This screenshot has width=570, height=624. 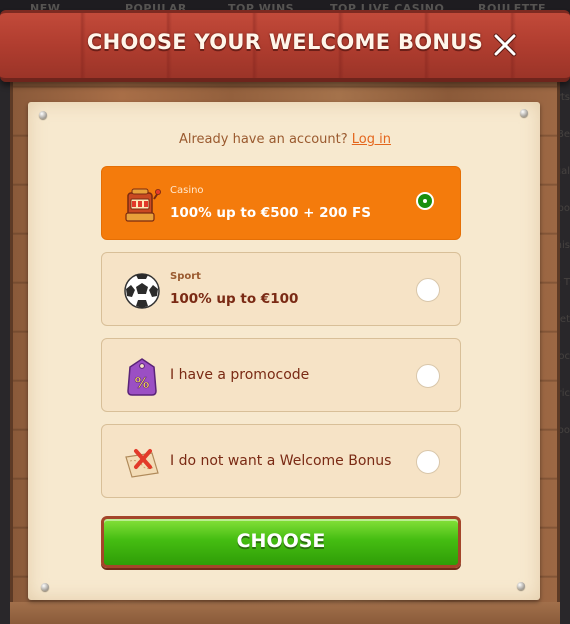 I want to click on soccer-ball-icon, so click(x=142, y=291).